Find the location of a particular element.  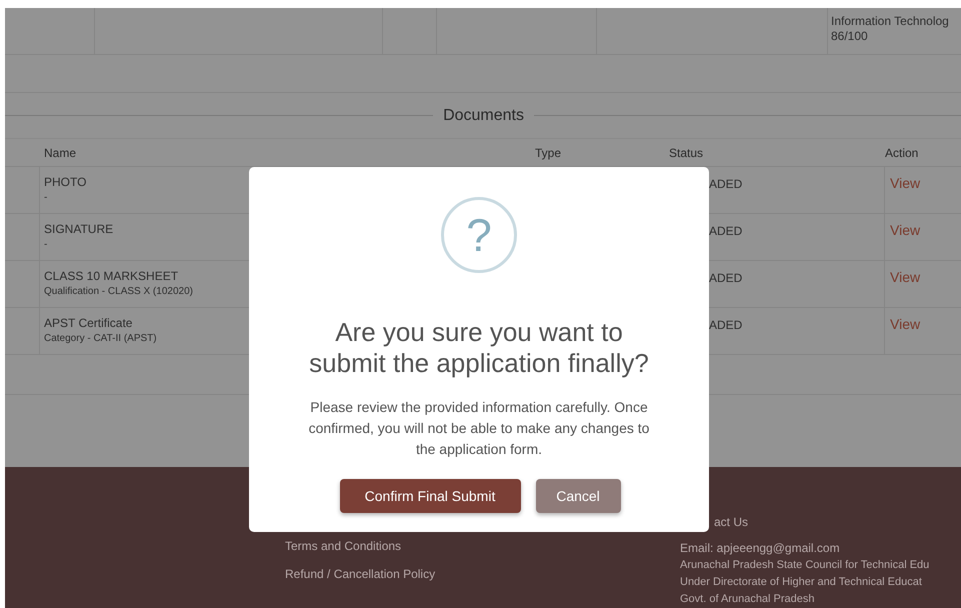

document-detail: Category - CAT-II (APST) is located at coordinates (100, 339).